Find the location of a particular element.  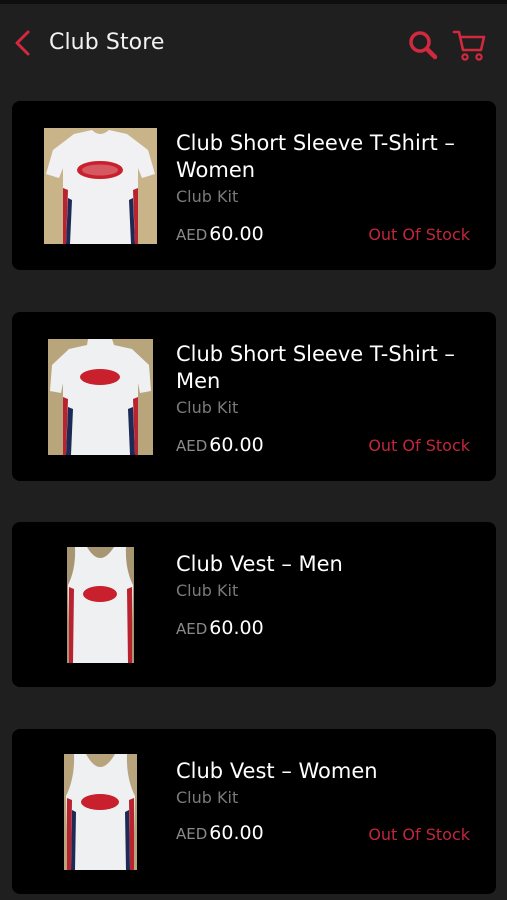

product-name: Club Short Sleeve T-Shirt – Women is located at coordinates (326, 157).